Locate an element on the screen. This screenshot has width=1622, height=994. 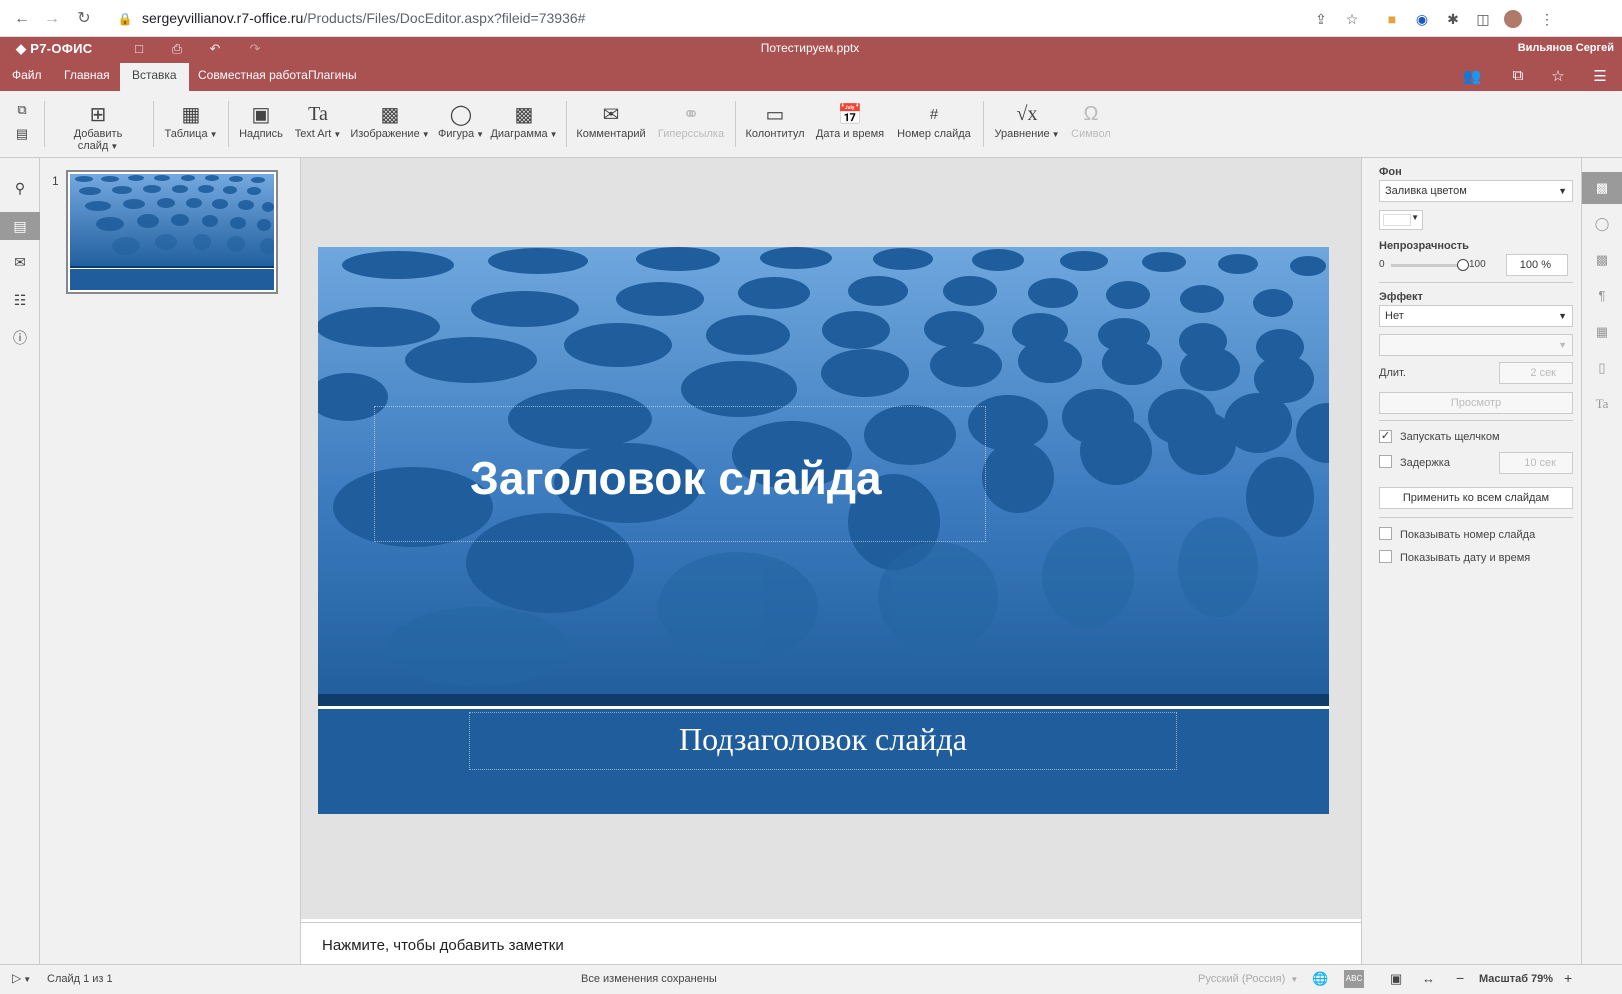
slide-thumbnail is located at coordinates (172, 232).